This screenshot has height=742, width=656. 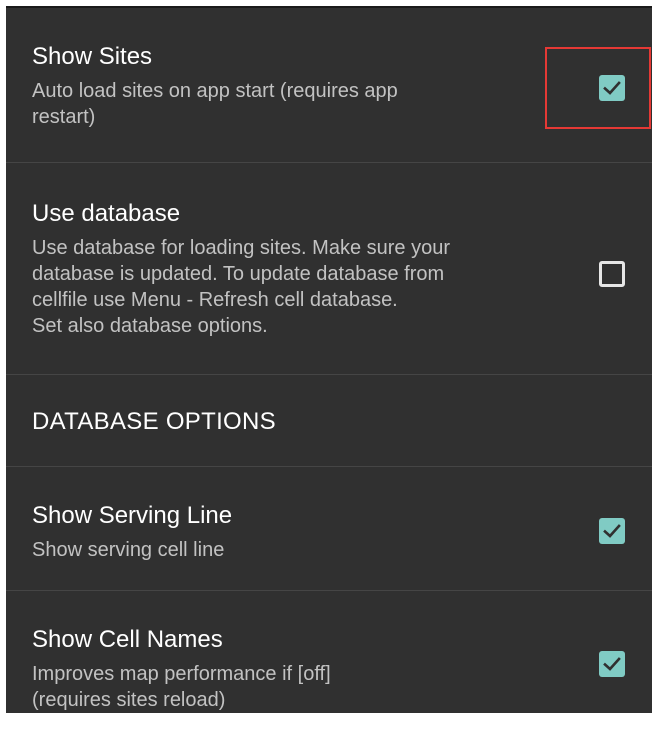 What do you see at coordinates (150, 326) in the screenshot?
I see `pref-summary-line: Set also database options.` at bounding box center [150, 326].